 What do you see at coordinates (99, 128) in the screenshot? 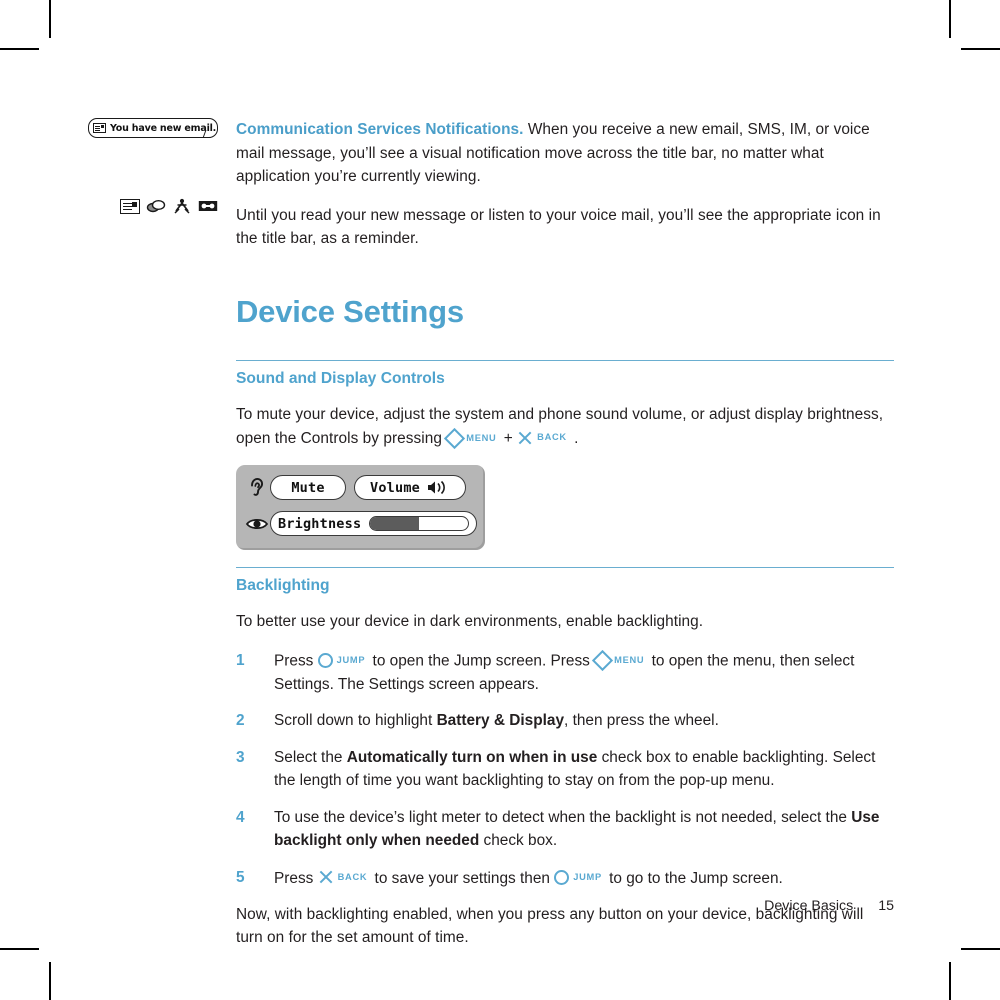
I see `envelope-icon` at bounding box center [99, 128].